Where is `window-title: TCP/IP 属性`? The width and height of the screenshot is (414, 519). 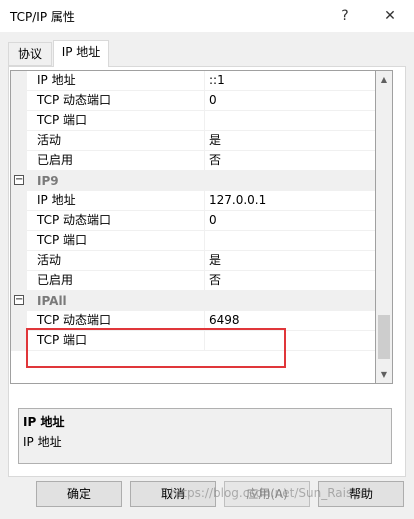
window-title: TCP/IP 属性 is located at coordinates (42, 17).